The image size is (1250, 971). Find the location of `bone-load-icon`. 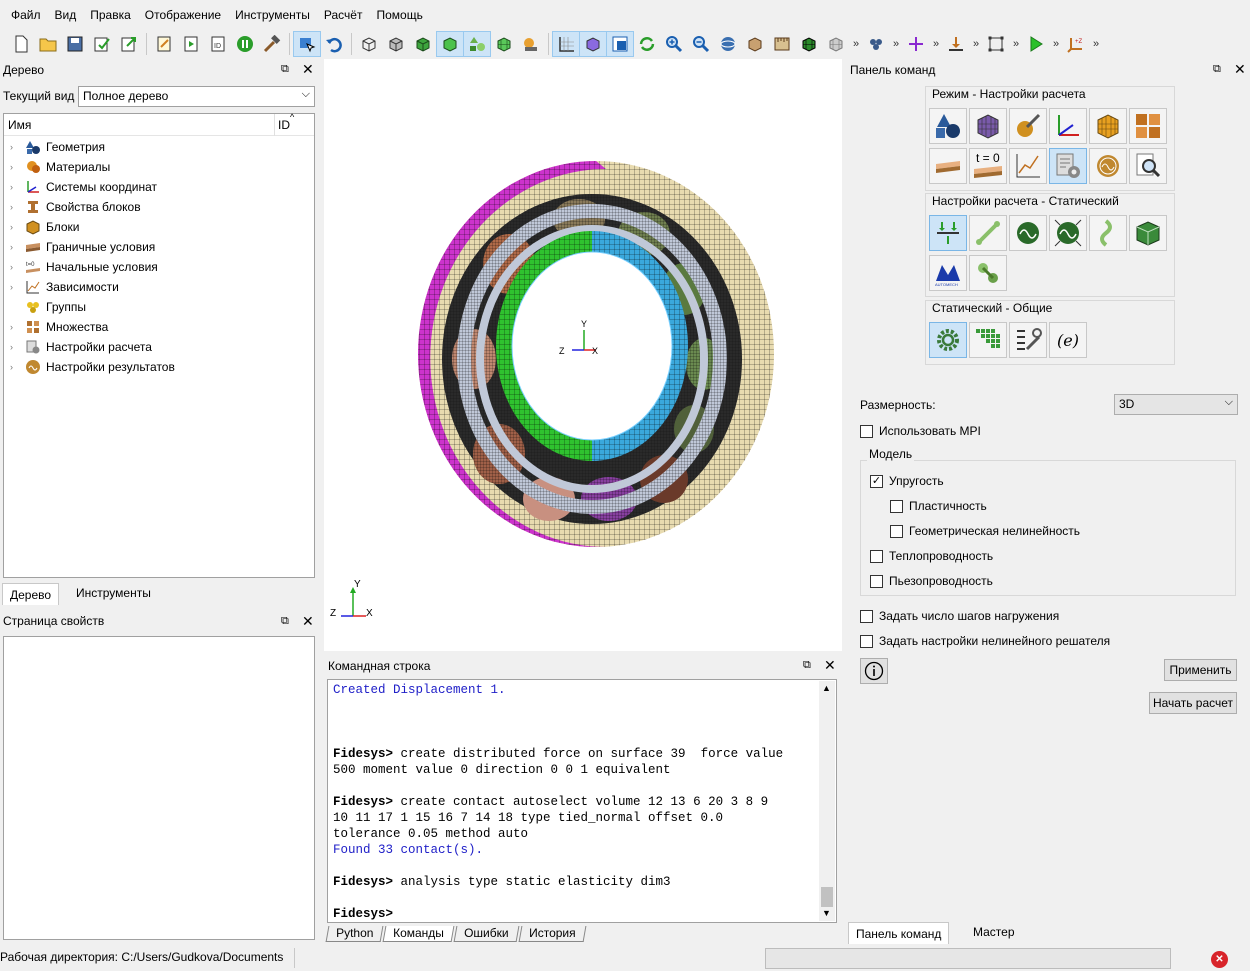

bone-load-icon is located at coordinates (988, 233).